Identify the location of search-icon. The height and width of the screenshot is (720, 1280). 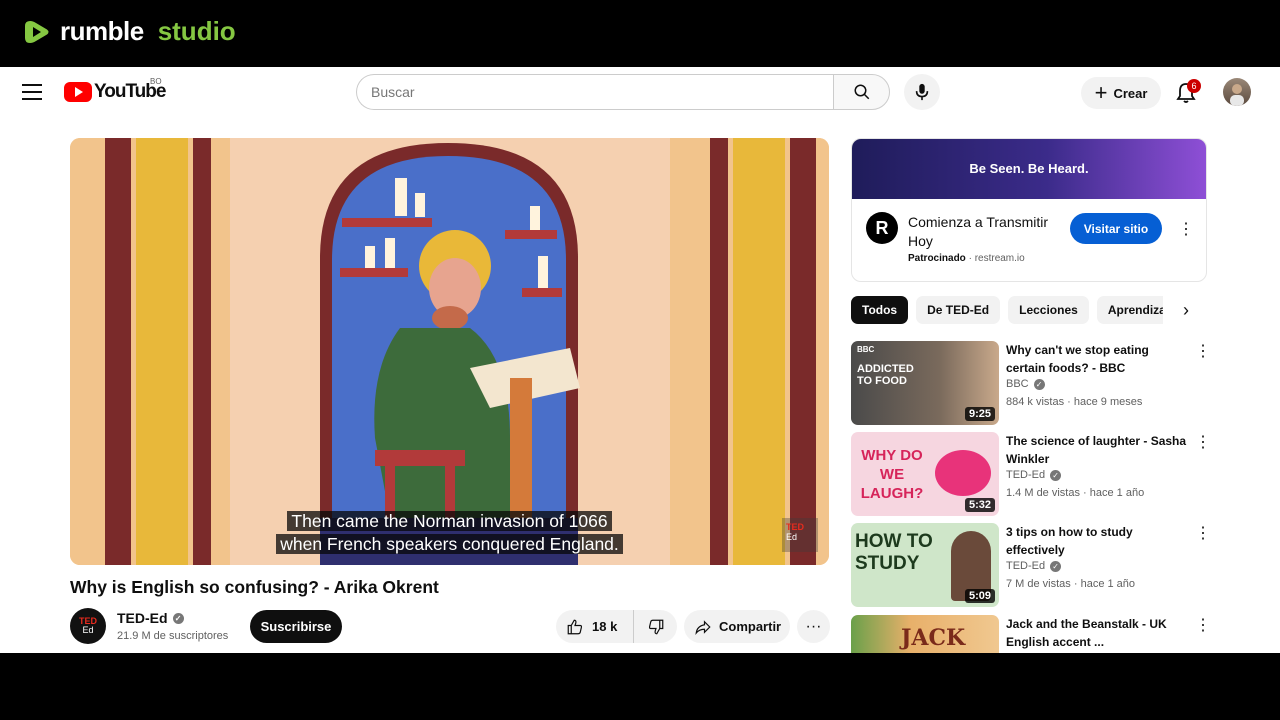
(861, 92).